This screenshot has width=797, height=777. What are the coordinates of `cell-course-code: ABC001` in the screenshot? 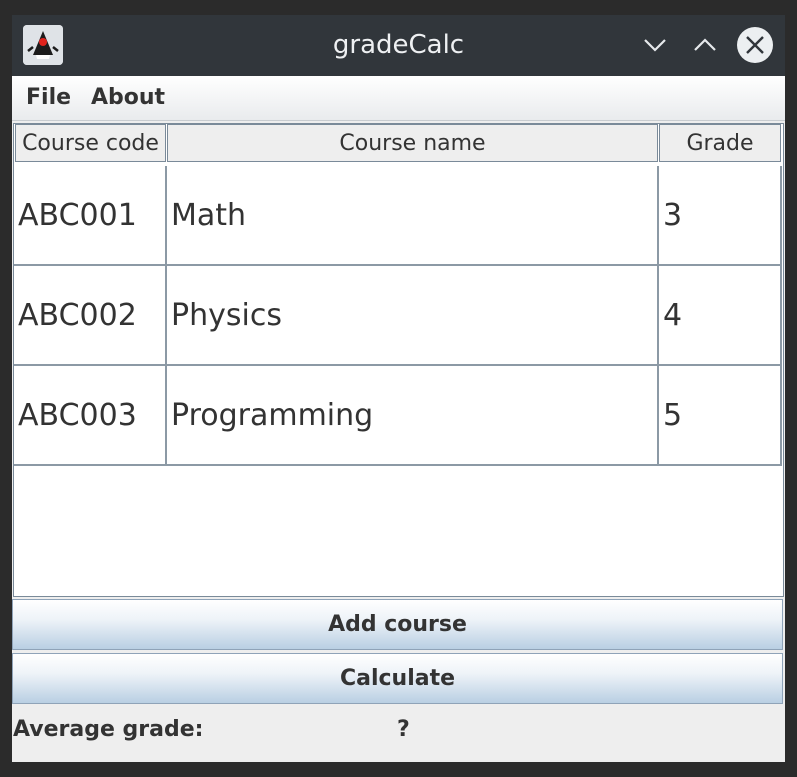 It's located at (90, 216).